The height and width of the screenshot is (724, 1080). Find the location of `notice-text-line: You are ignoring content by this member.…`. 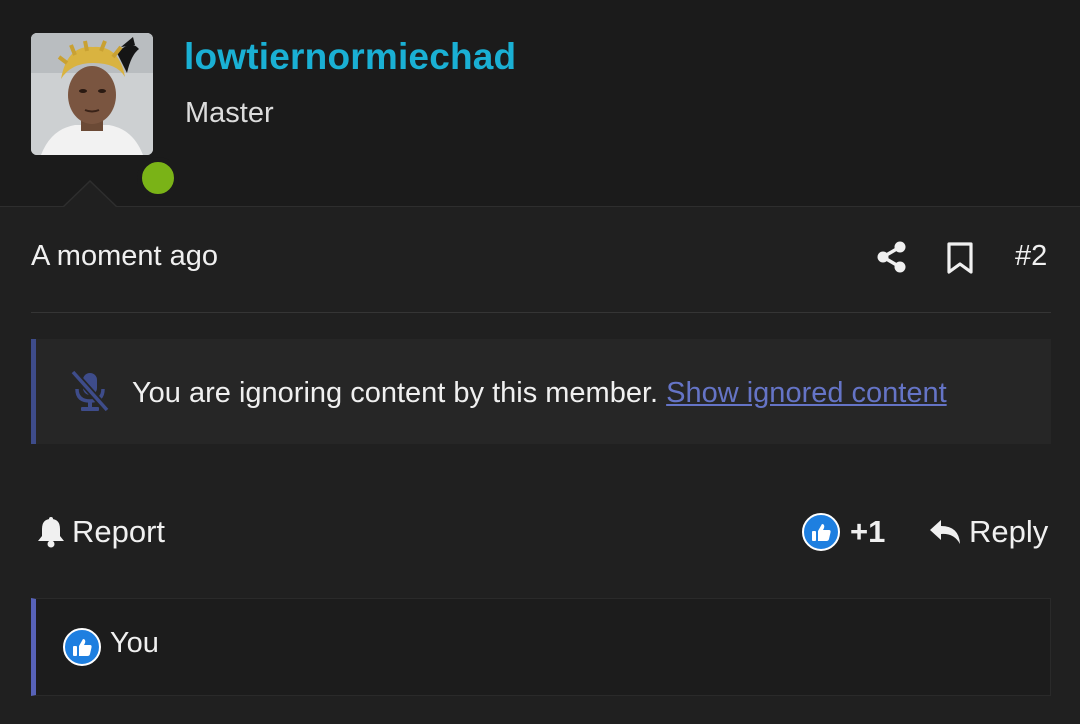

notice-text-line: You are ignoring content by this member.… is located at coordinates (539, 393).